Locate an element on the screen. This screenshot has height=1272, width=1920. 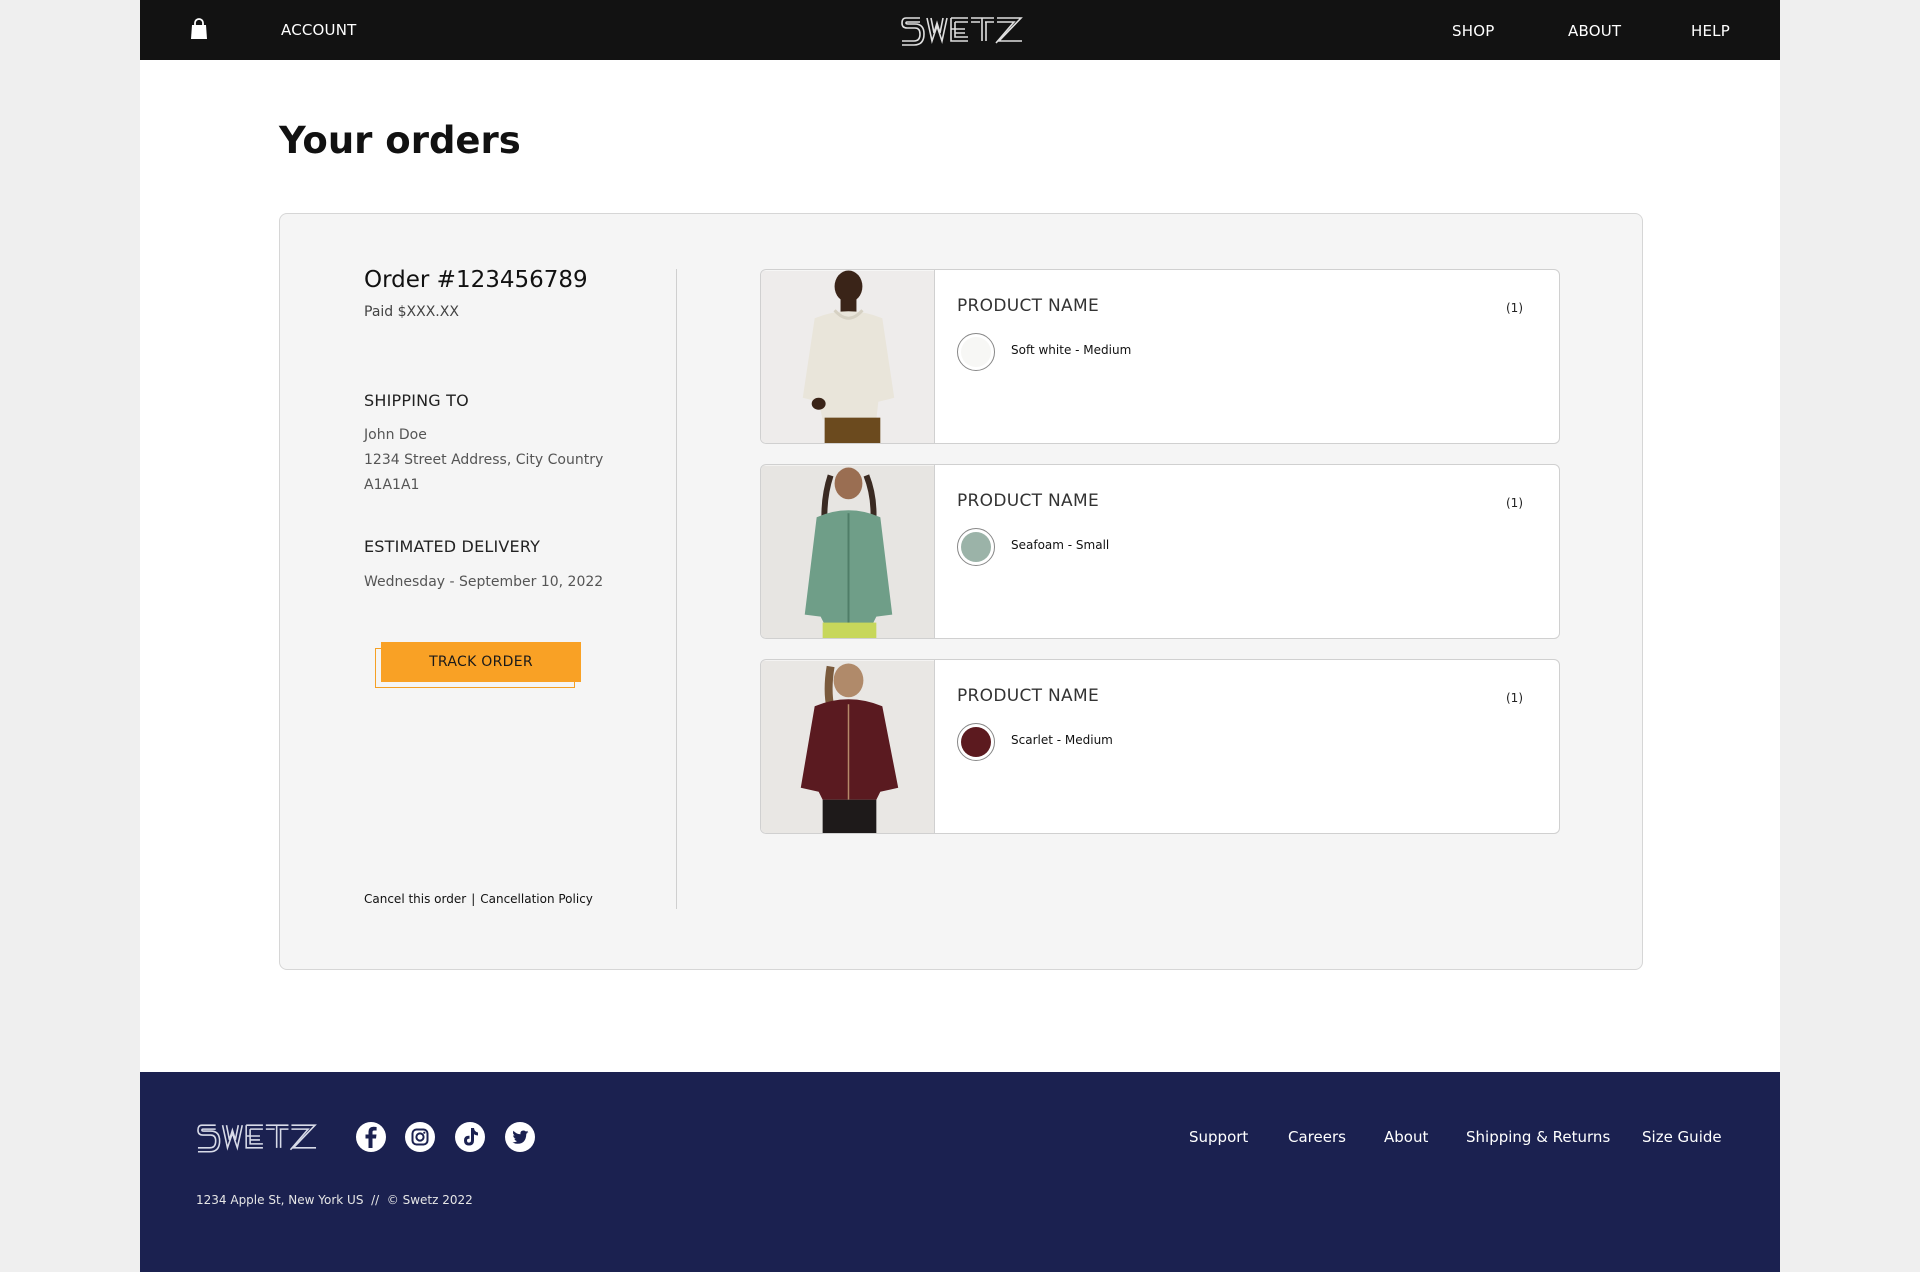
footer-support-link: Support is located at coordinates (1218, 1137).